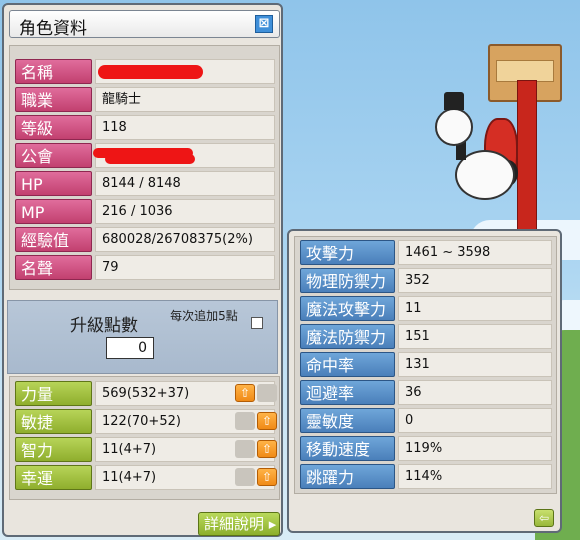  What do you see at coordinates (347, 392) in the screenshot?
I see `avoidability-label: 迴避率` at bounding box center [347, 392].